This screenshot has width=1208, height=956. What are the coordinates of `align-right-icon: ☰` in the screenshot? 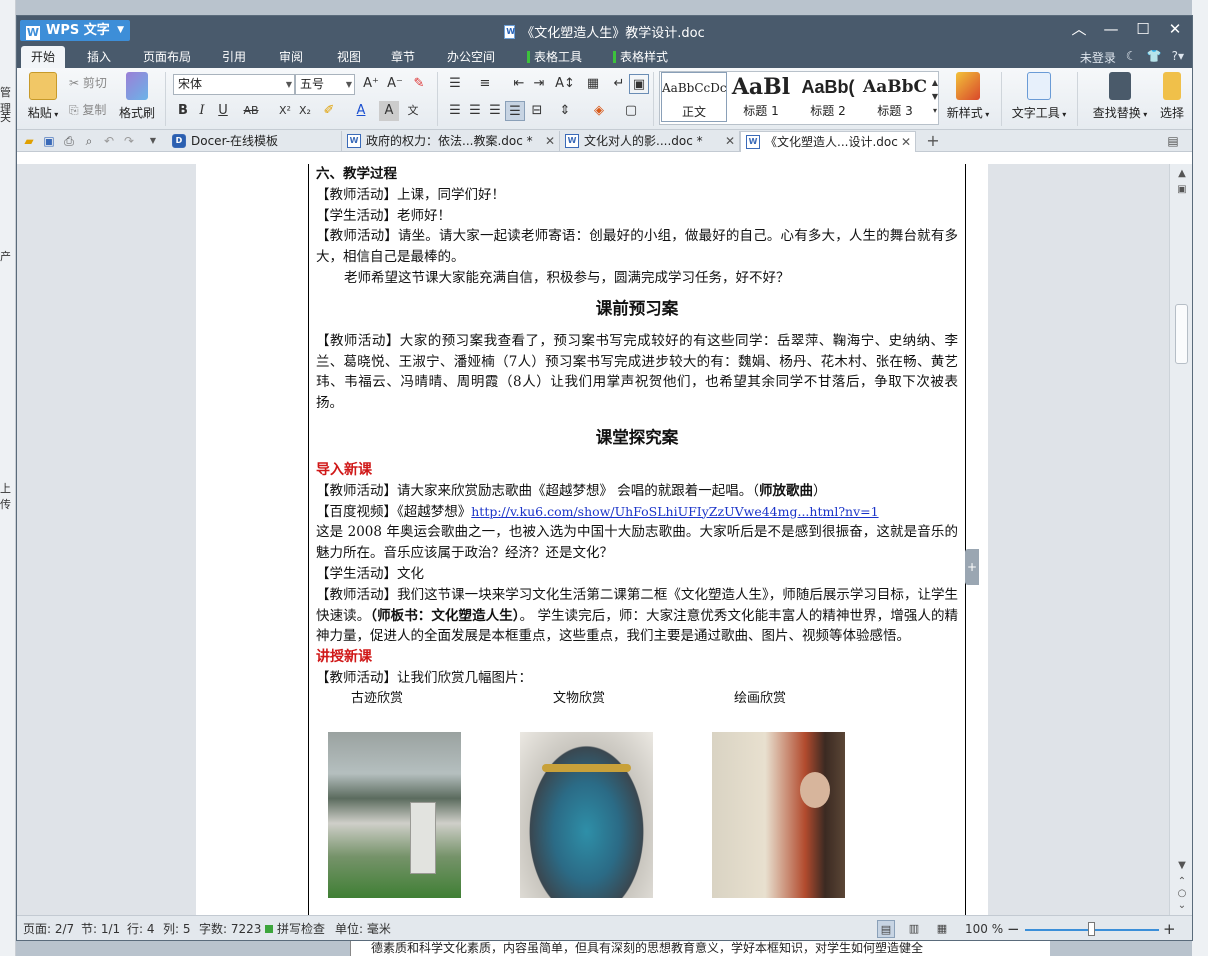 It's located at (495, 111).